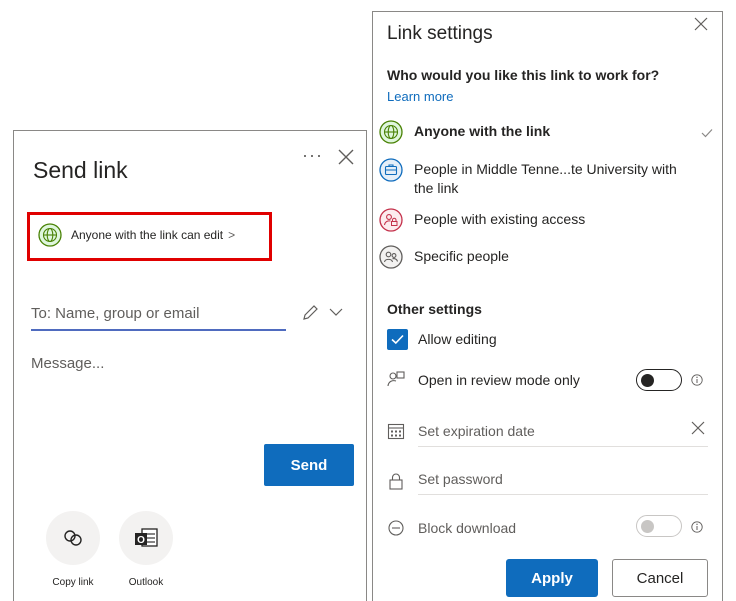  I want to click on people-lock-icon, so click(391, 220).